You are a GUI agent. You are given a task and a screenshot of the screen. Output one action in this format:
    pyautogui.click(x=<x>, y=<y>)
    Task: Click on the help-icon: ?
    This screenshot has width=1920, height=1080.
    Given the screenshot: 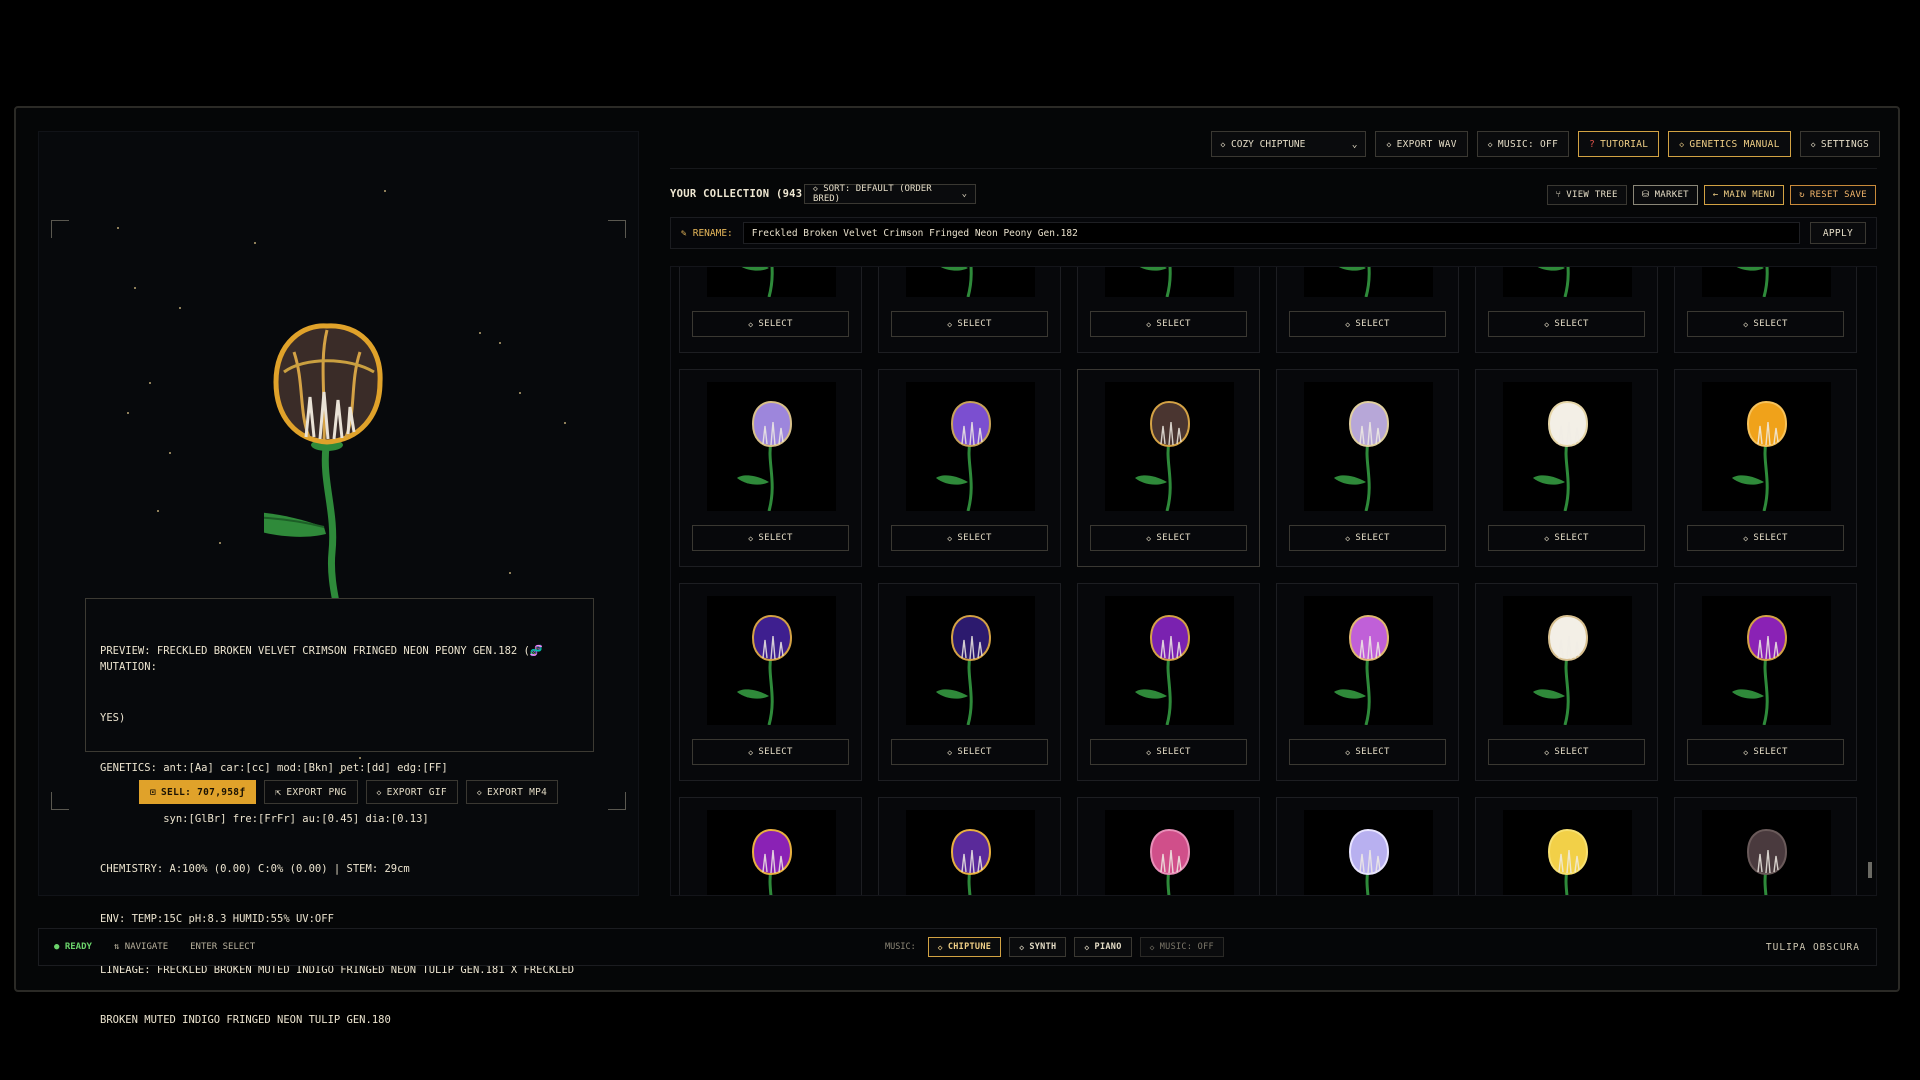 What is the action you would take?
    pyautogui.click(x=1592, y=144)
    